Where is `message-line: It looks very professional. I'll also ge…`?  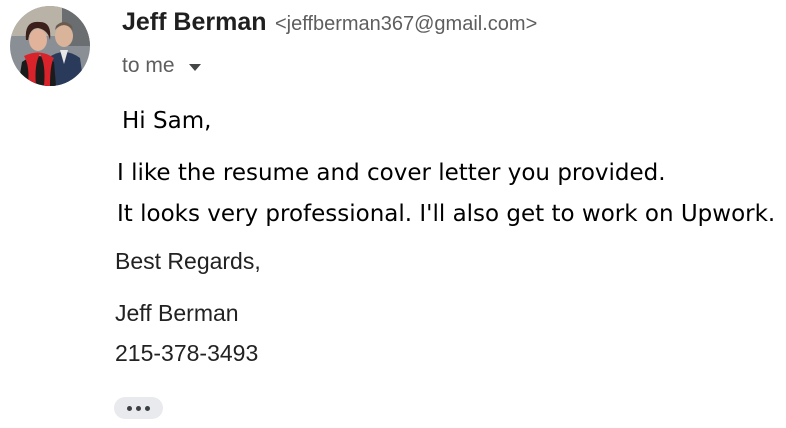 message-line: It looks very professional. I'll also ge… is located at coordinates (446, 214).